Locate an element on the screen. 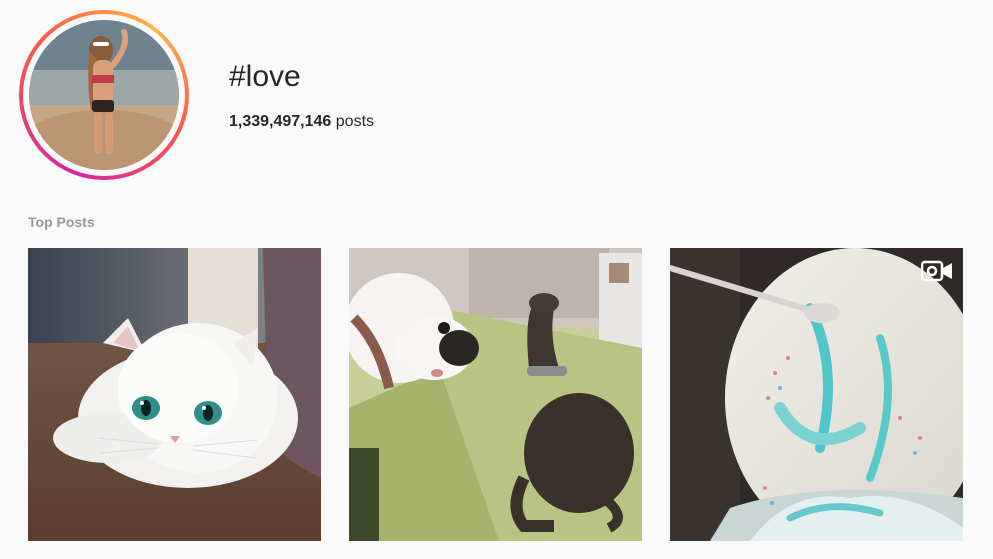 The width and height of the screenshot is (993, 559). post-count: 1,339,497,146 posts is located at coordinates (301, 122).